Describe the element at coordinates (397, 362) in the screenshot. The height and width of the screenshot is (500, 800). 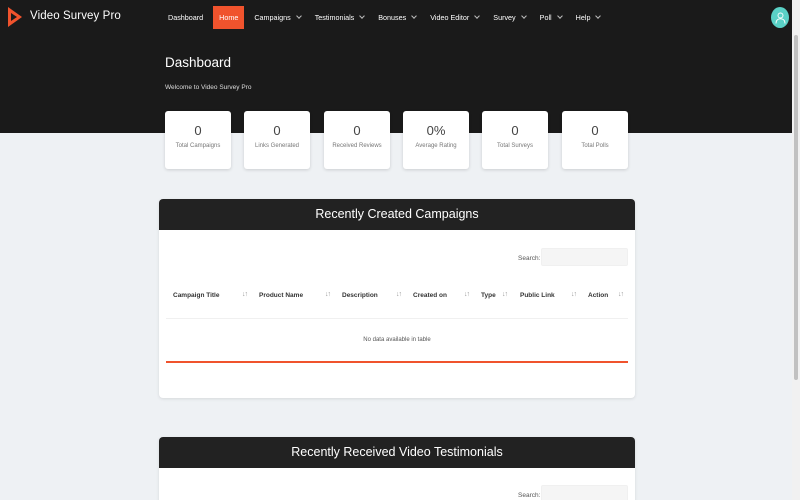
I see `table-bottom-border` at that location.